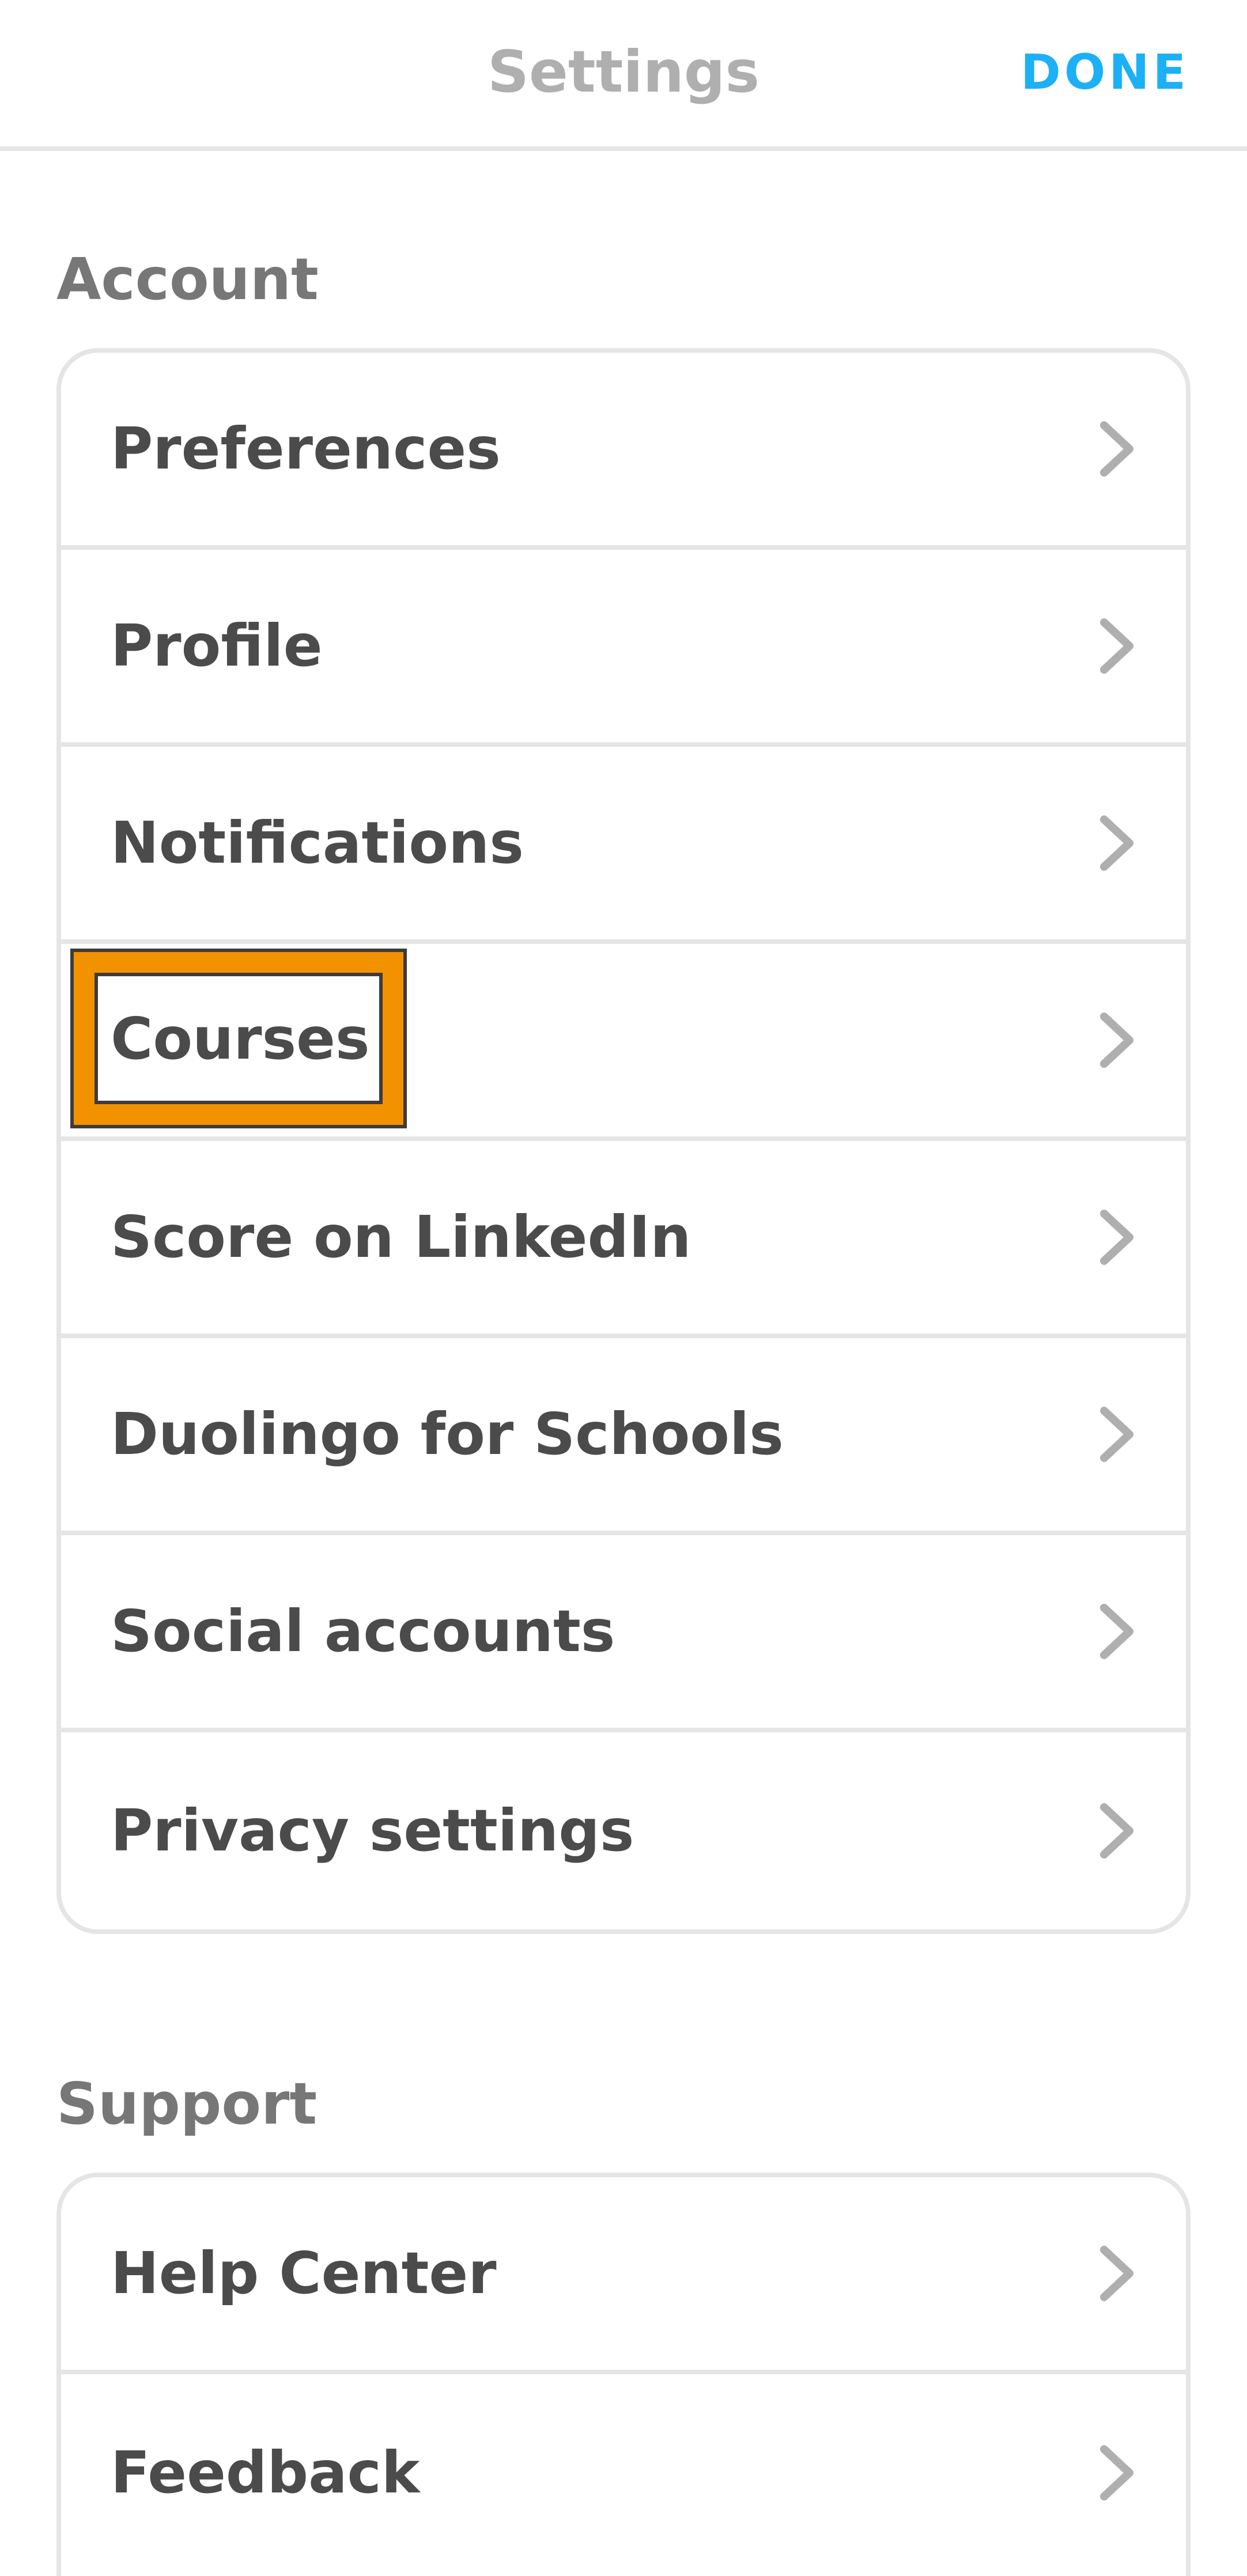 Image resolution: width=1247 pixels, height=2576 pixels. What do you see at coordinates (623, 451) in the screenshot?
I see `settings-row-preferences: Preferences` at bounding box center [623, 451].